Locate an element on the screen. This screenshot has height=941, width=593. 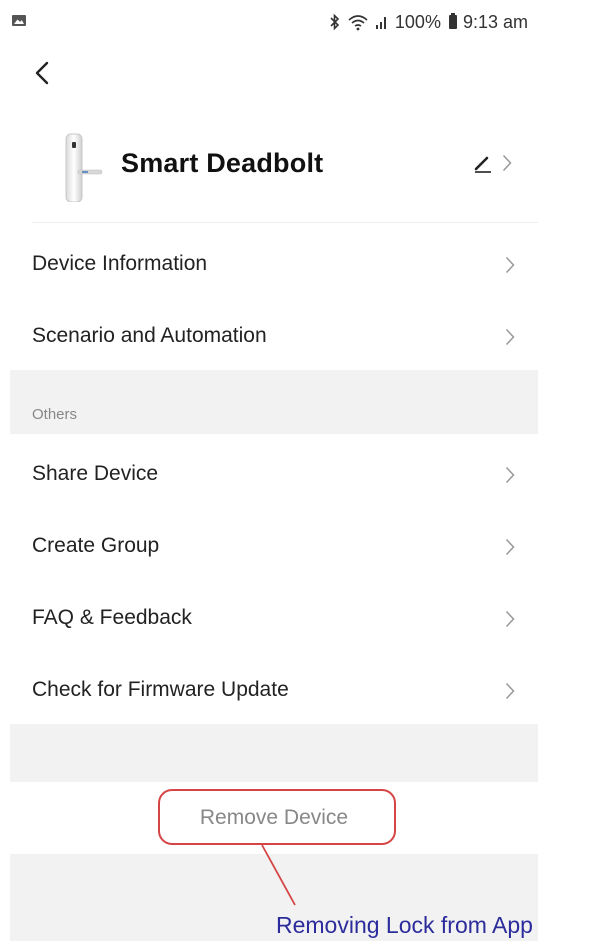
remove-device-button: Remove Device is located at coordinates (274, 818).